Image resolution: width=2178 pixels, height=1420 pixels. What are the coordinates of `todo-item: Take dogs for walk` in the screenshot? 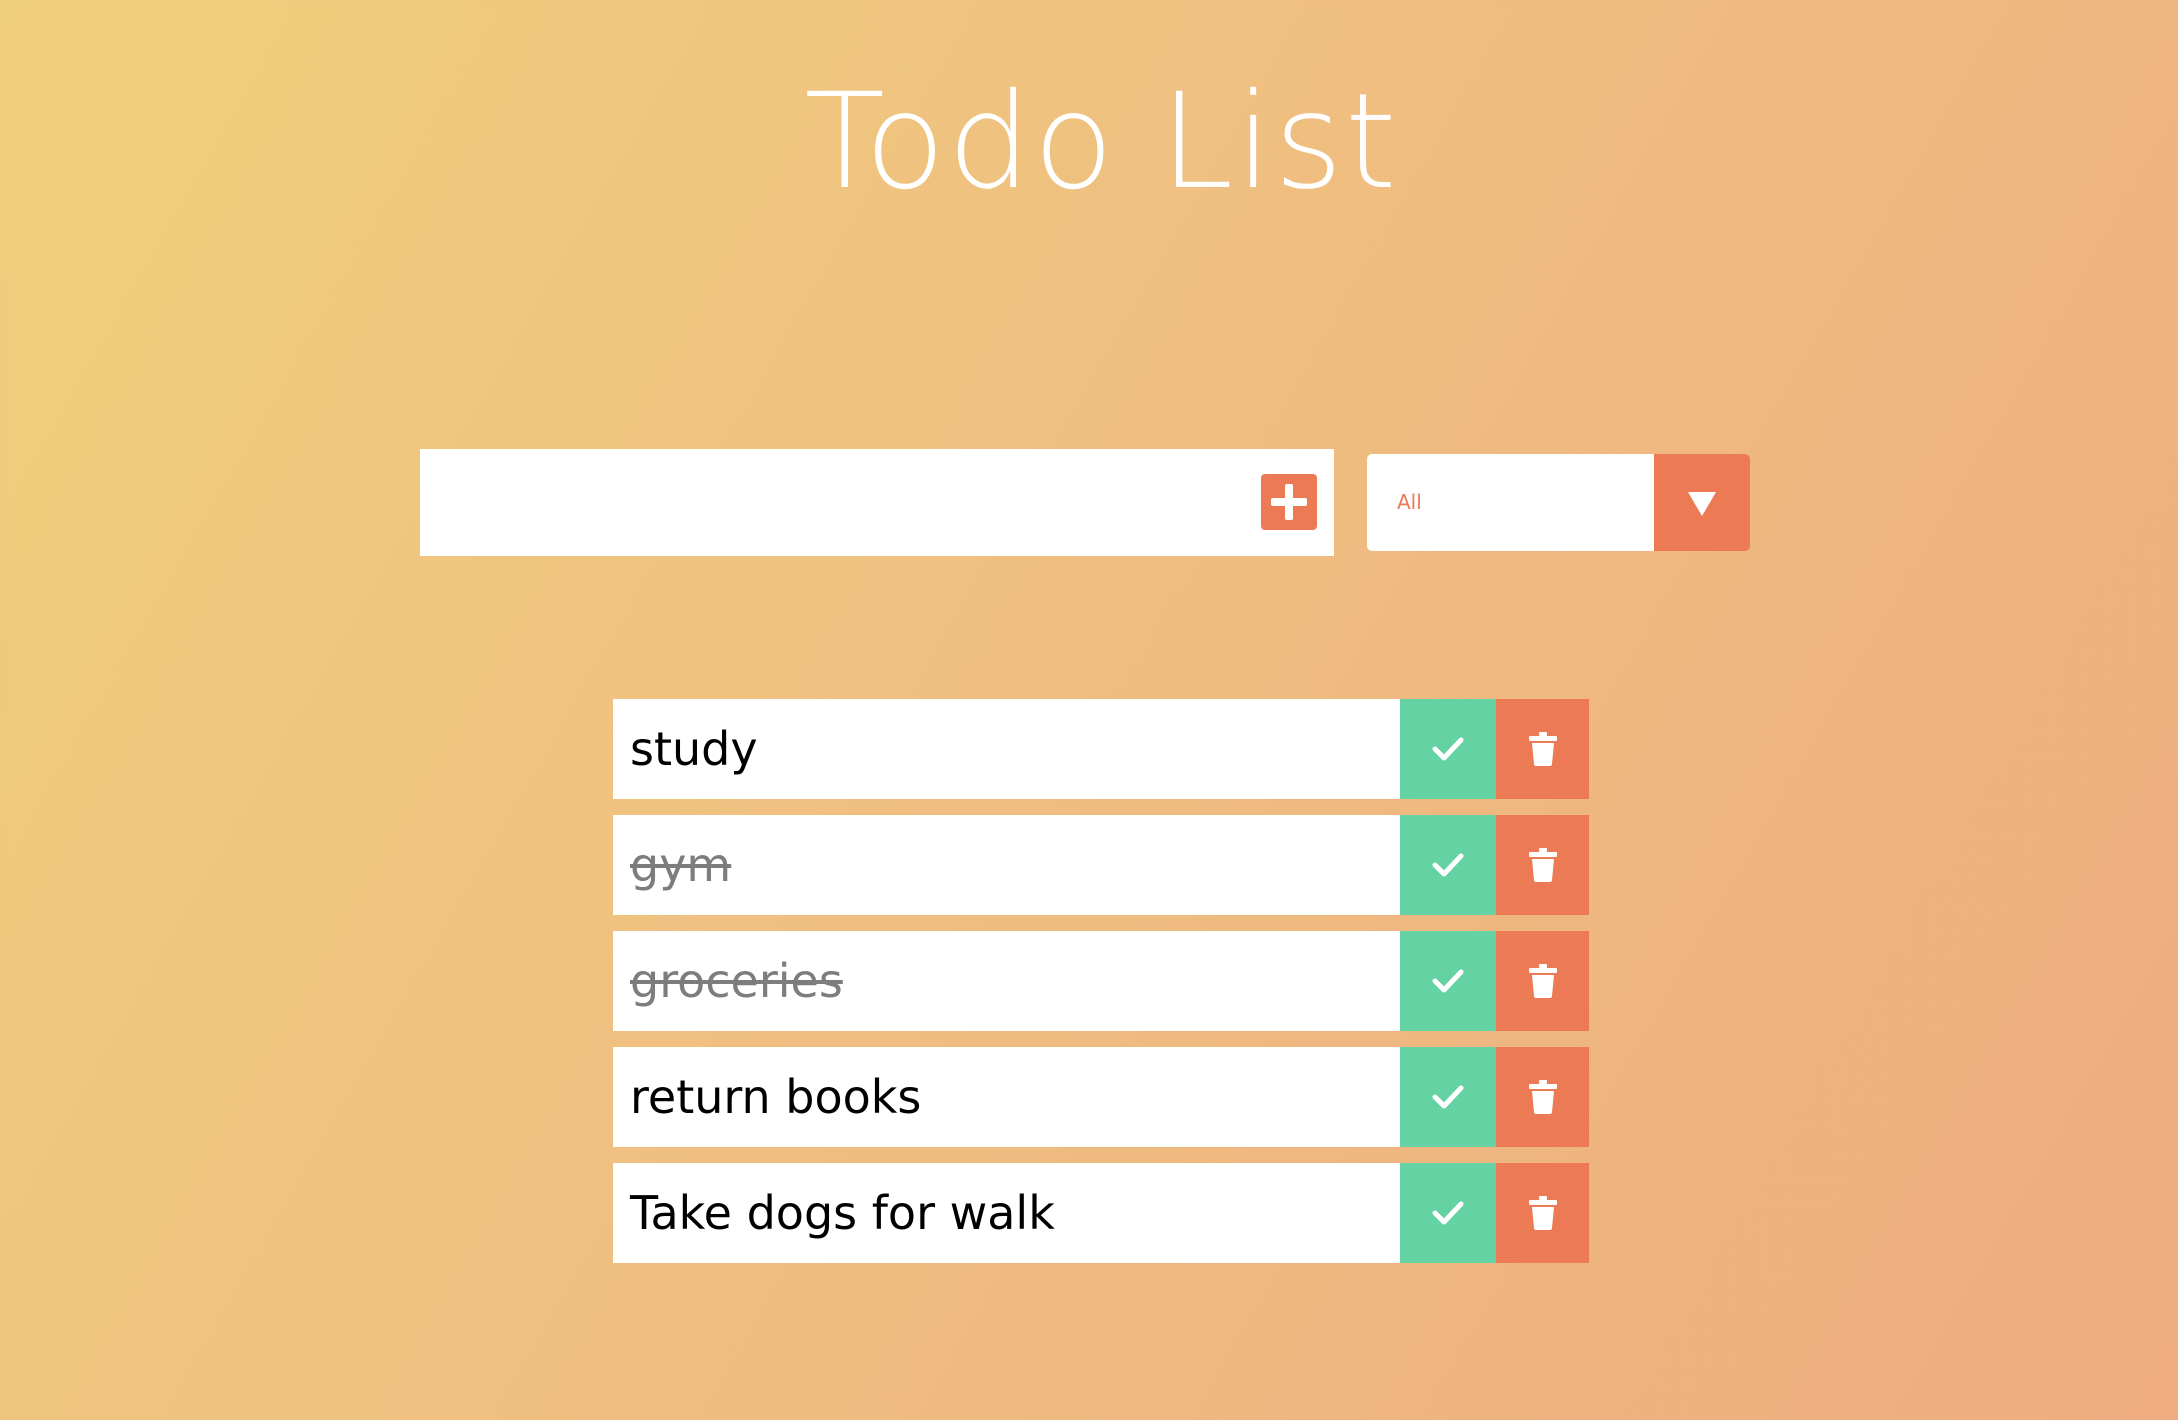 It's located at (1101, 1213).